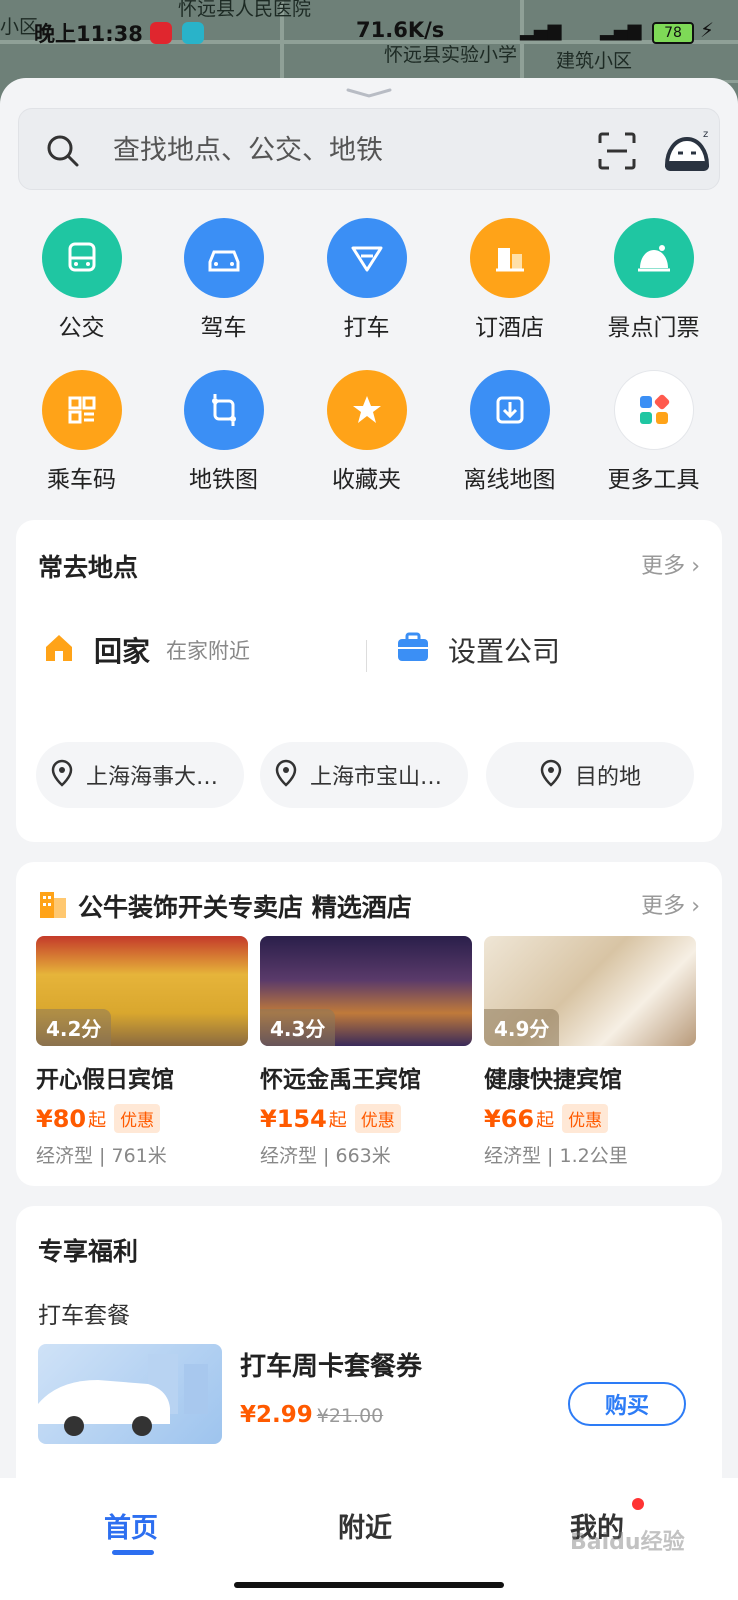  Describe the element at coordinates (590, 1052) in the screenshot. I see `hotel-item: 4.9分 健康快捷宾馆 ¥66 起 优惠 经济型 | 1.2公里` at that location.